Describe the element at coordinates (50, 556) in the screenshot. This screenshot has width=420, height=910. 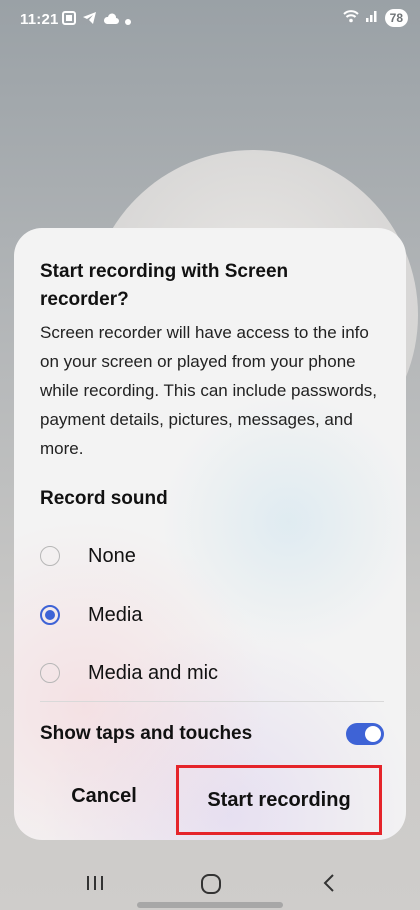
I see `radio-none` at that location.